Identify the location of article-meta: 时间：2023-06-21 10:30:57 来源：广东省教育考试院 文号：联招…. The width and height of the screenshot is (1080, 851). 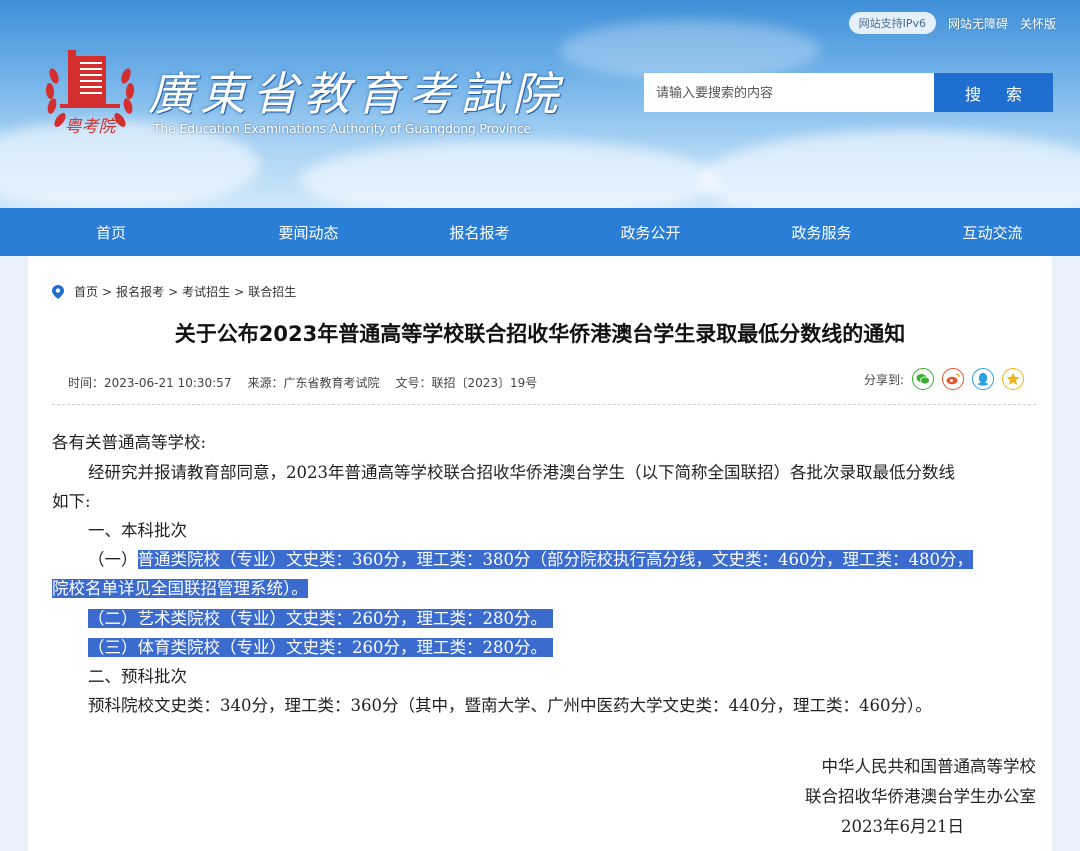
(302, 382).